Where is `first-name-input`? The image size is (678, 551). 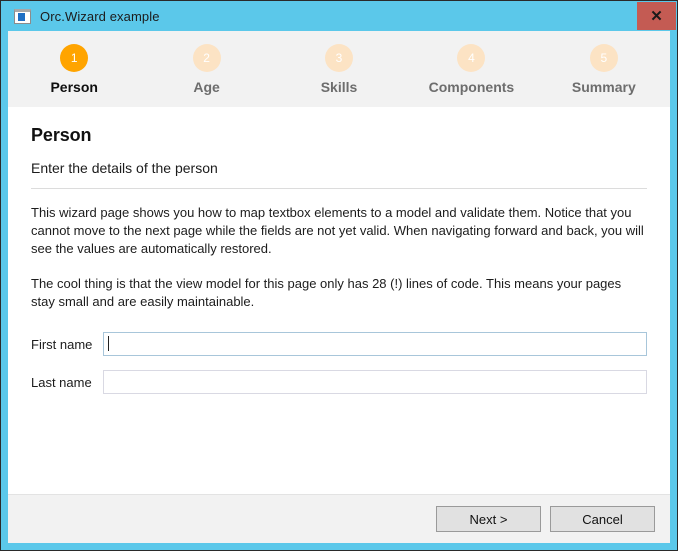
first-name-input is located at coordinates (375, 344).